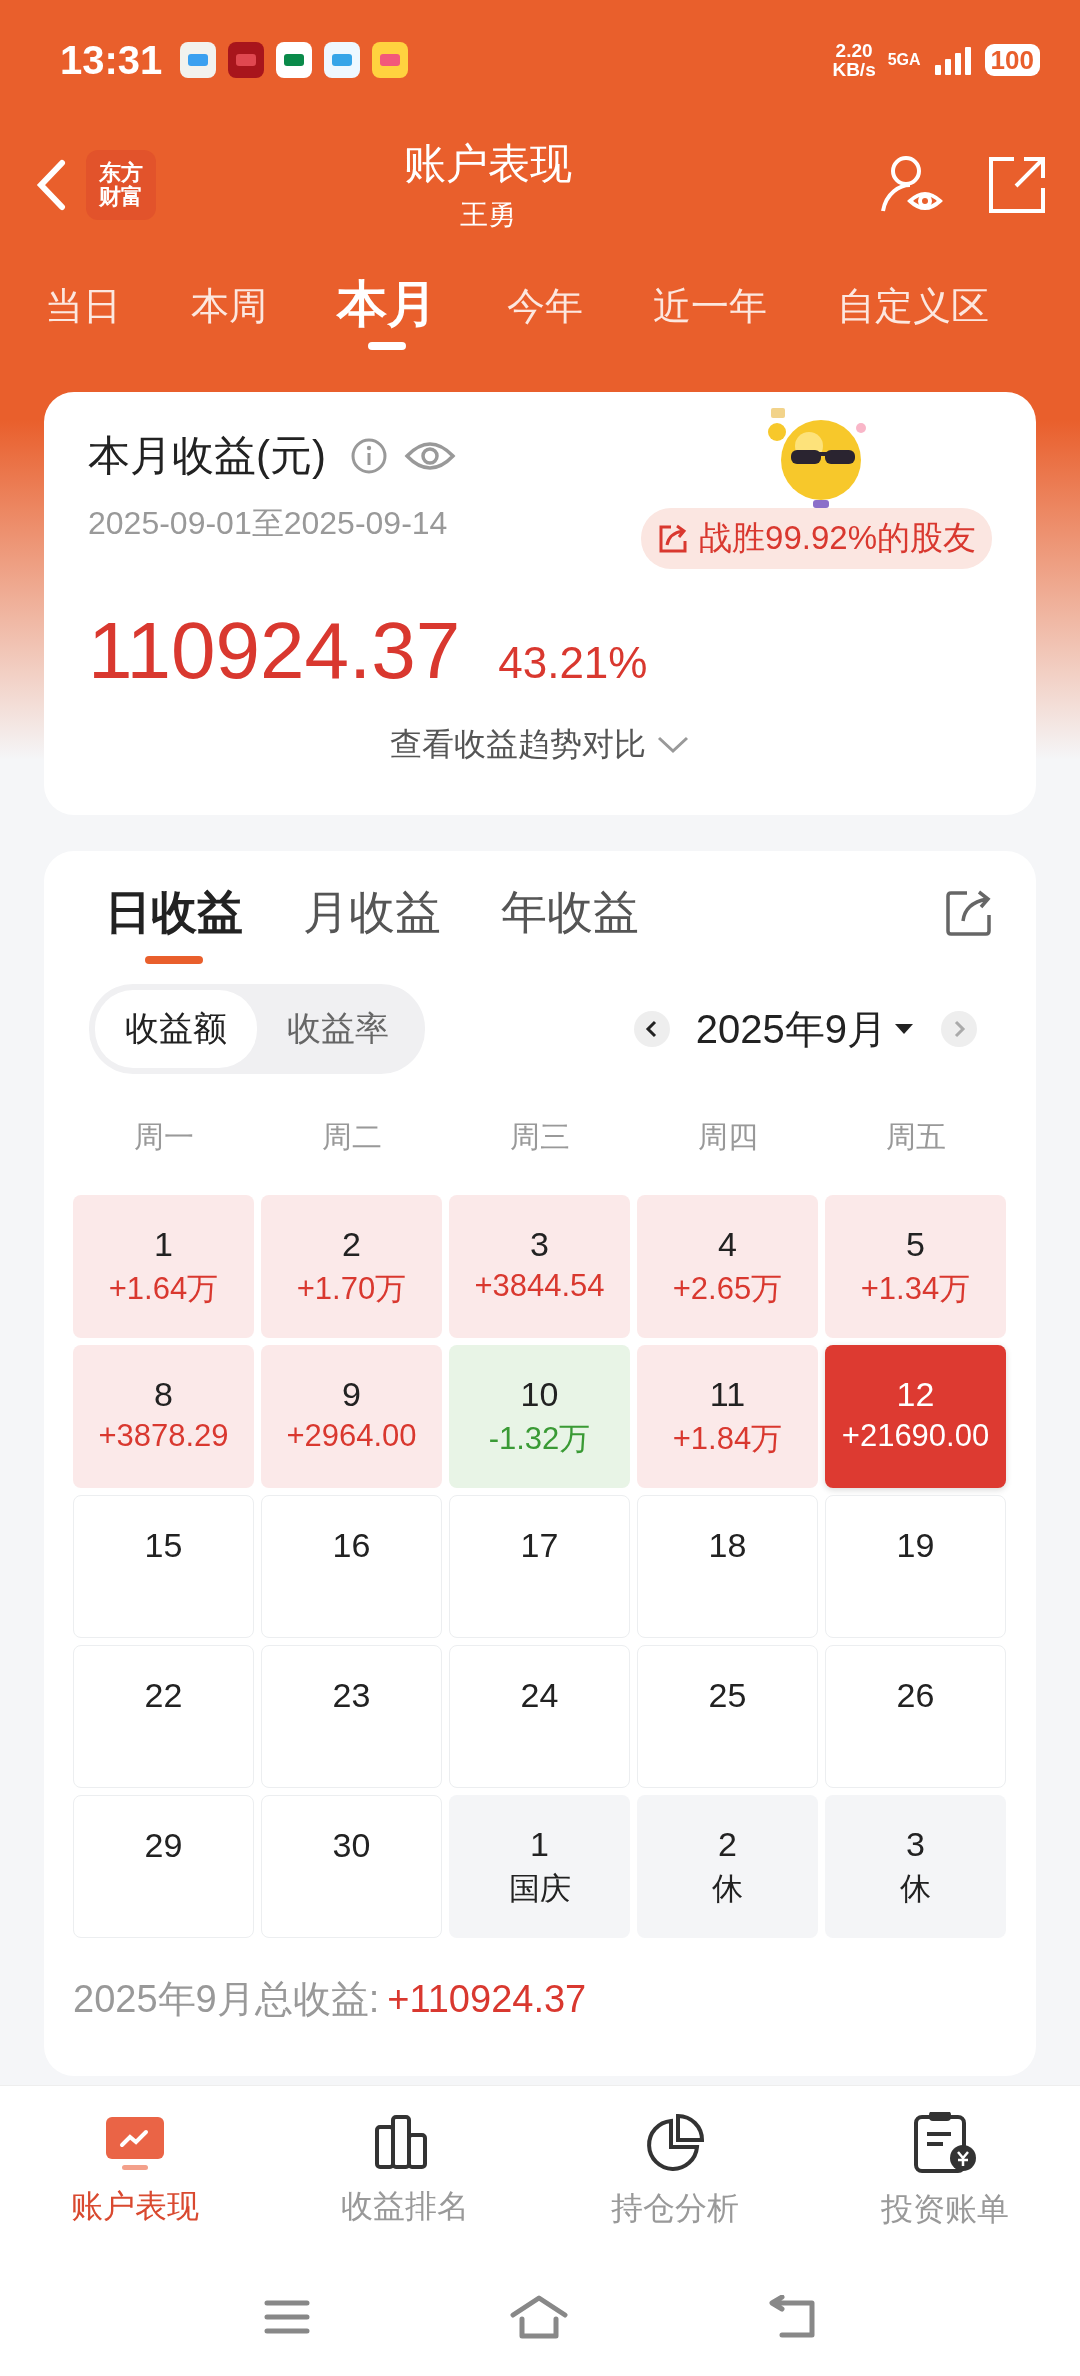  I want to click on day-number: 25, so click(727, 1695).